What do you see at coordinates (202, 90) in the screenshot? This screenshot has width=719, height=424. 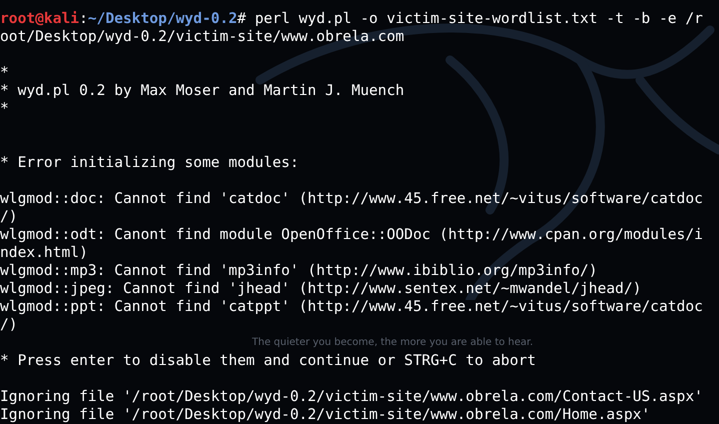 I see `output-line: * wyd.pl 0.2 by Max Moser and Martin J. Muench` at bounding box center [202, 90].